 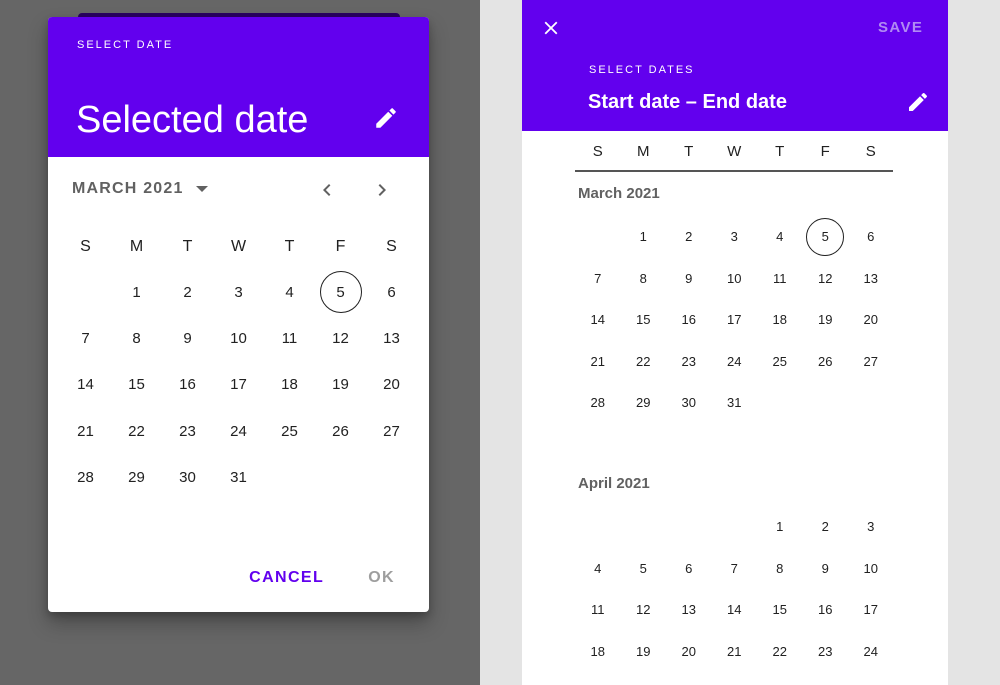 What do you see at coordinates (870, 151) in the screenshot?
I see `weekday-label: S` at bounding box center [870, 151].